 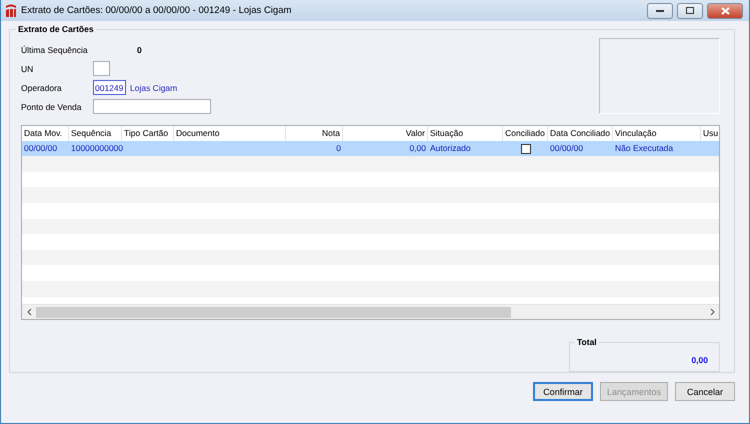 I want to click on operator-name: Lojas Cigam, so click(x=154, y=87).